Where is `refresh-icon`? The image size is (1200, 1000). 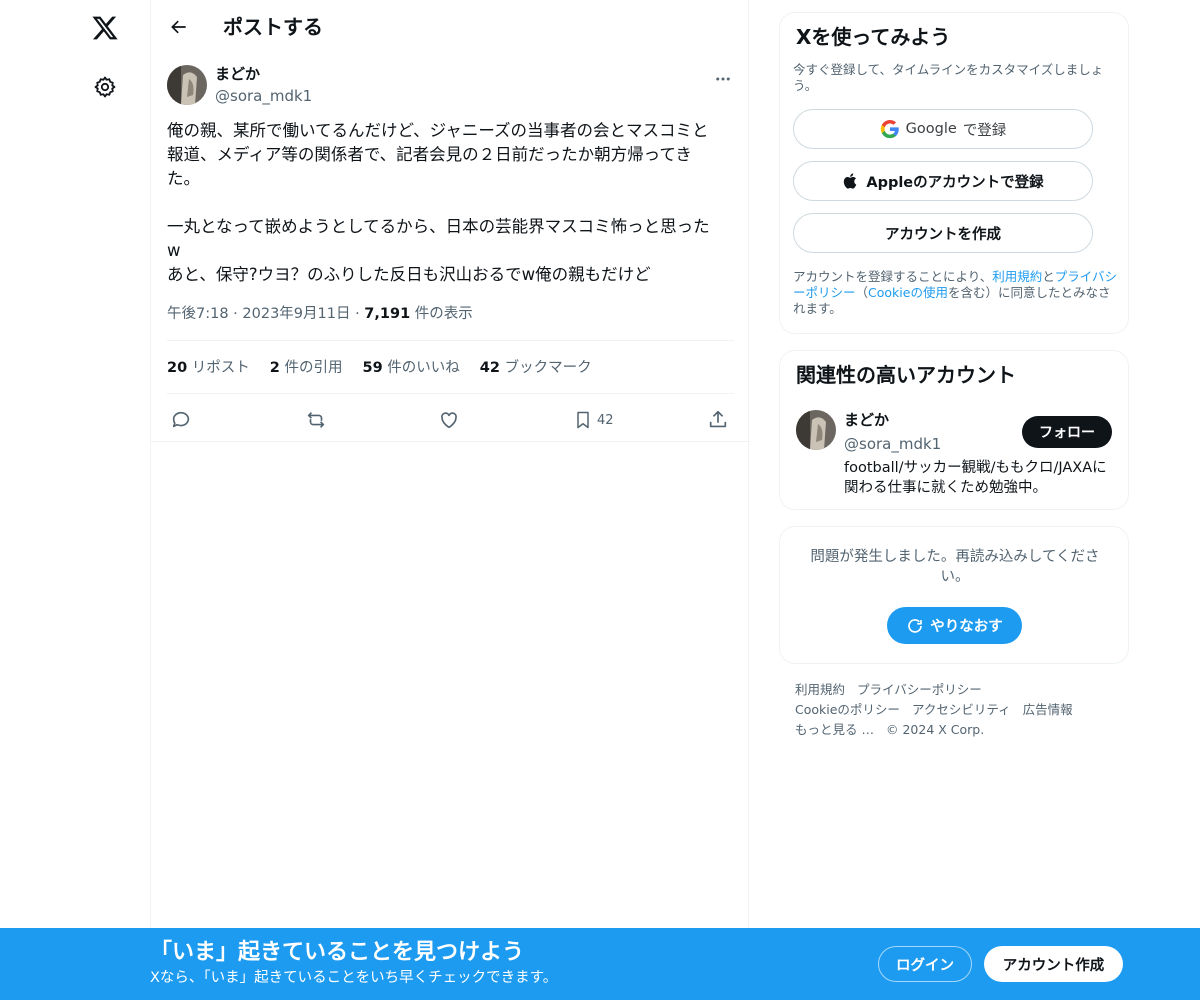 refresh-icon is located at coordinates (915, 625).